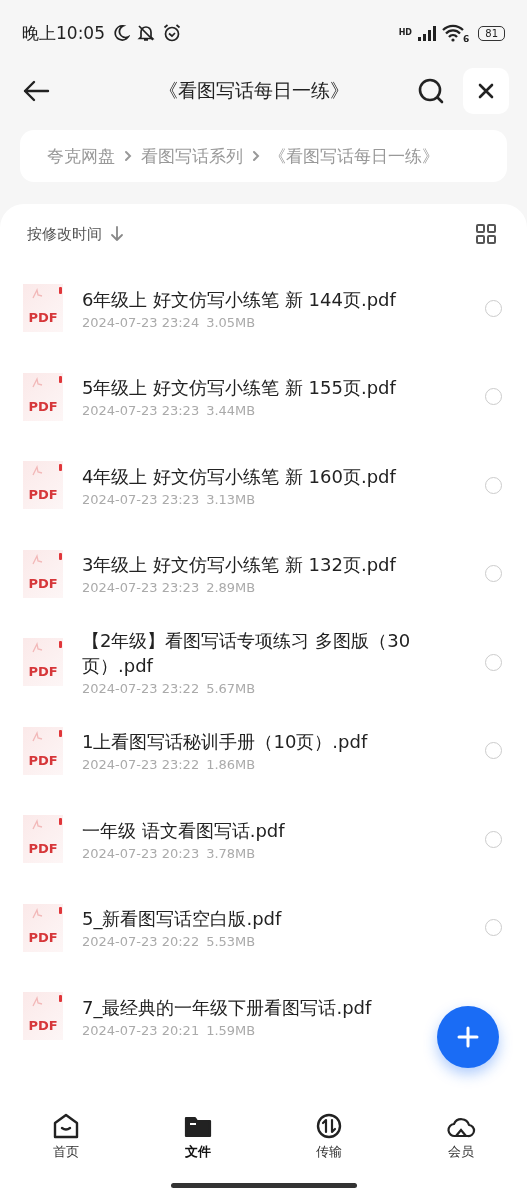  Describe the element at coordinates (65, 1136) in the screenshot. I see `nav-tab: 首页` at that location.